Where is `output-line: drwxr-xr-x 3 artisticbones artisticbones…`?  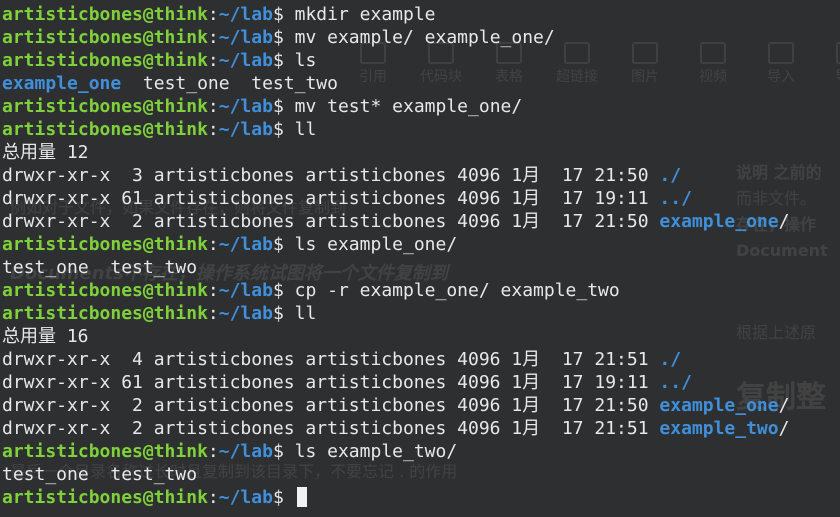 output-line: drwxr-xr-x 3 artisticbones artisticbones… is located at coordinates (395, 175).